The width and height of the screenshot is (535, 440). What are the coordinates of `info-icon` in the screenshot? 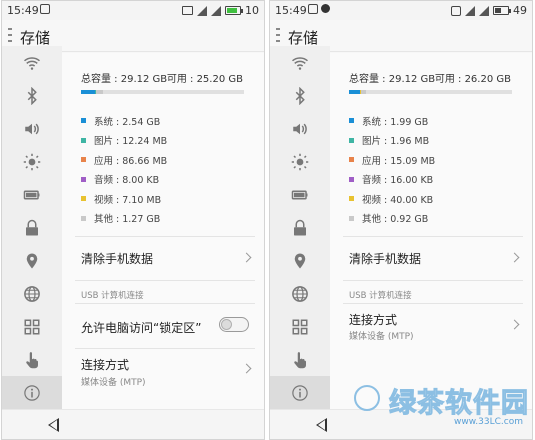 It's located at (300, 393).